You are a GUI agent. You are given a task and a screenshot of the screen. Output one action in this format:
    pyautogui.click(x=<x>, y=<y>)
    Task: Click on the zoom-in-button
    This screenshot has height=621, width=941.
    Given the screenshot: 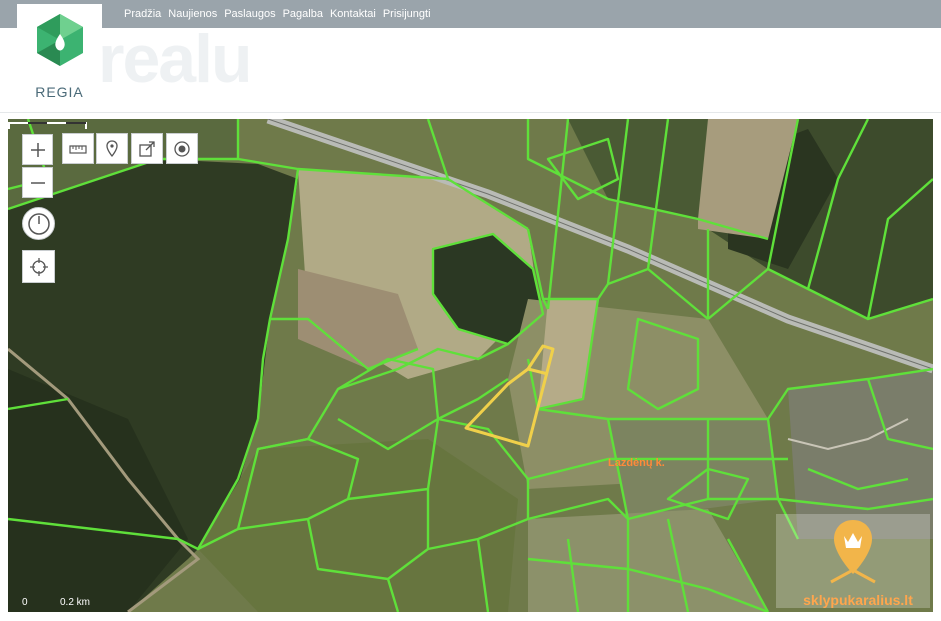 What is the action you would take?
    pyautogui.click(x=37, y=149)
    